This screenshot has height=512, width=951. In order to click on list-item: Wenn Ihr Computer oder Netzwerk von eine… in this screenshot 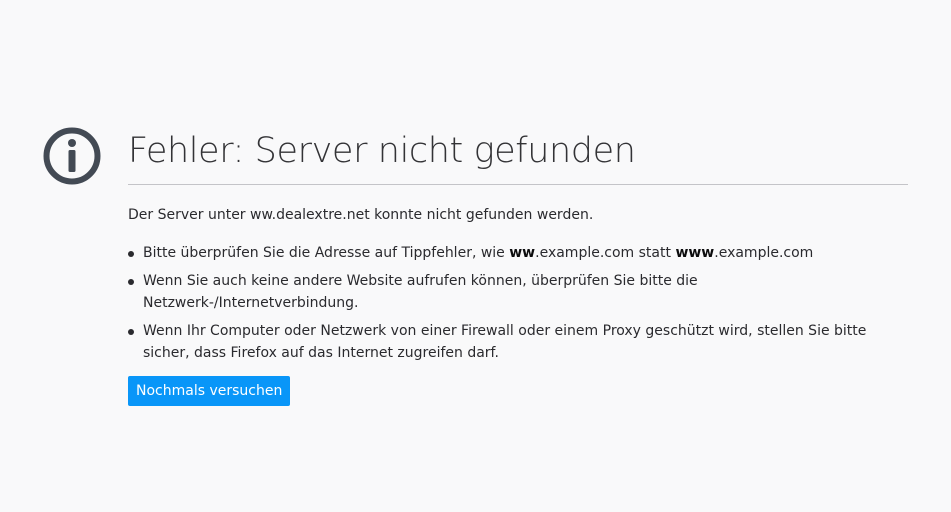, I will do `click(518, 342)`.